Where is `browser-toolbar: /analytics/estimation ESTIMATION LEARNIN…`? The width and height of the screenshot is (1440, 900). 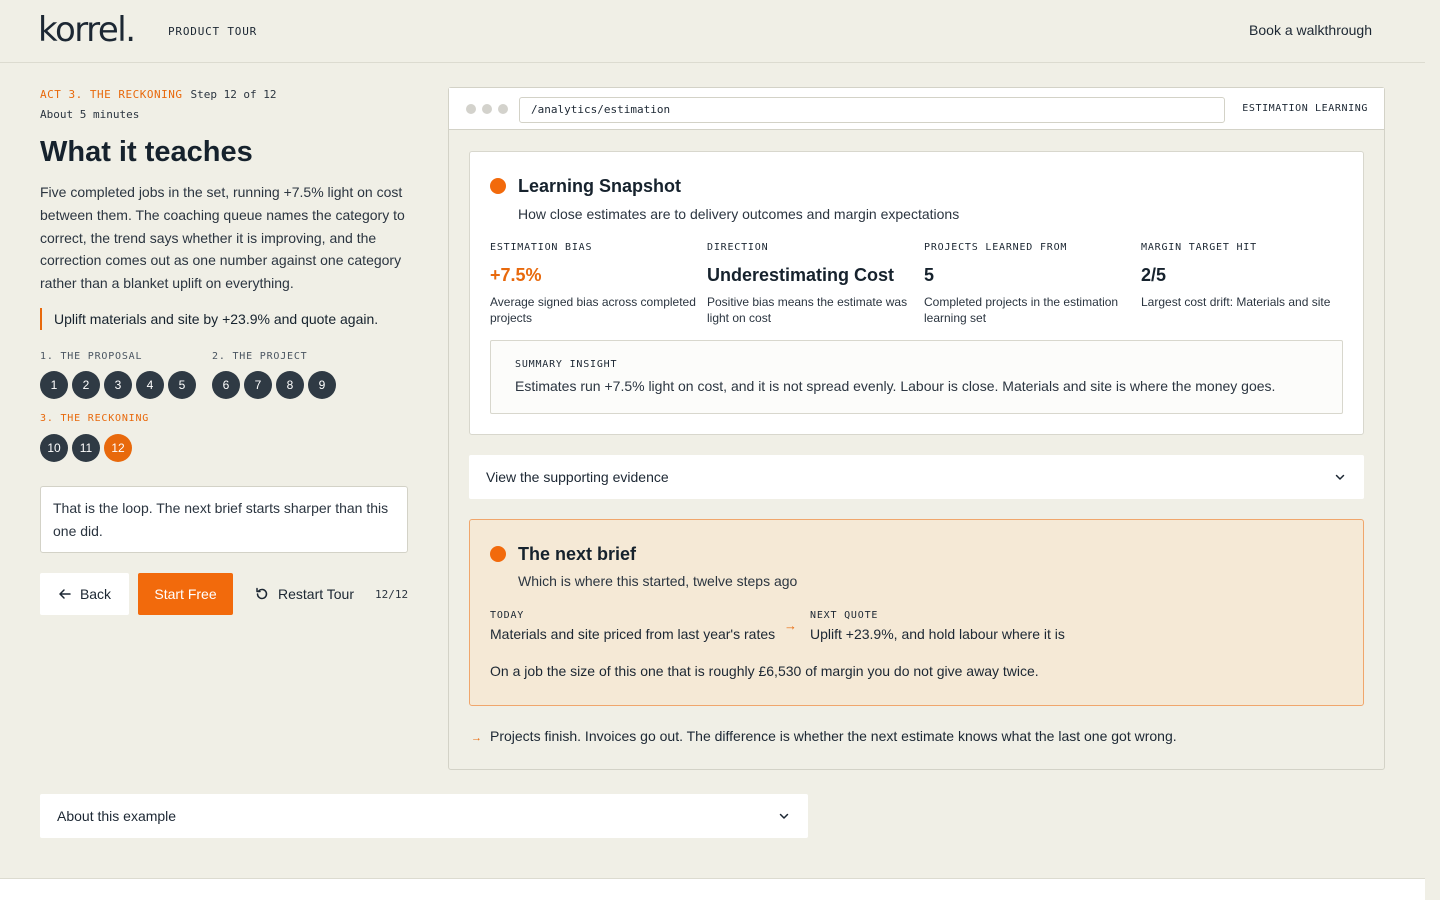
browser-toolbar: /analytics/estimation ESTIMATION LEARNIN… is located at coordinates (916, 109).